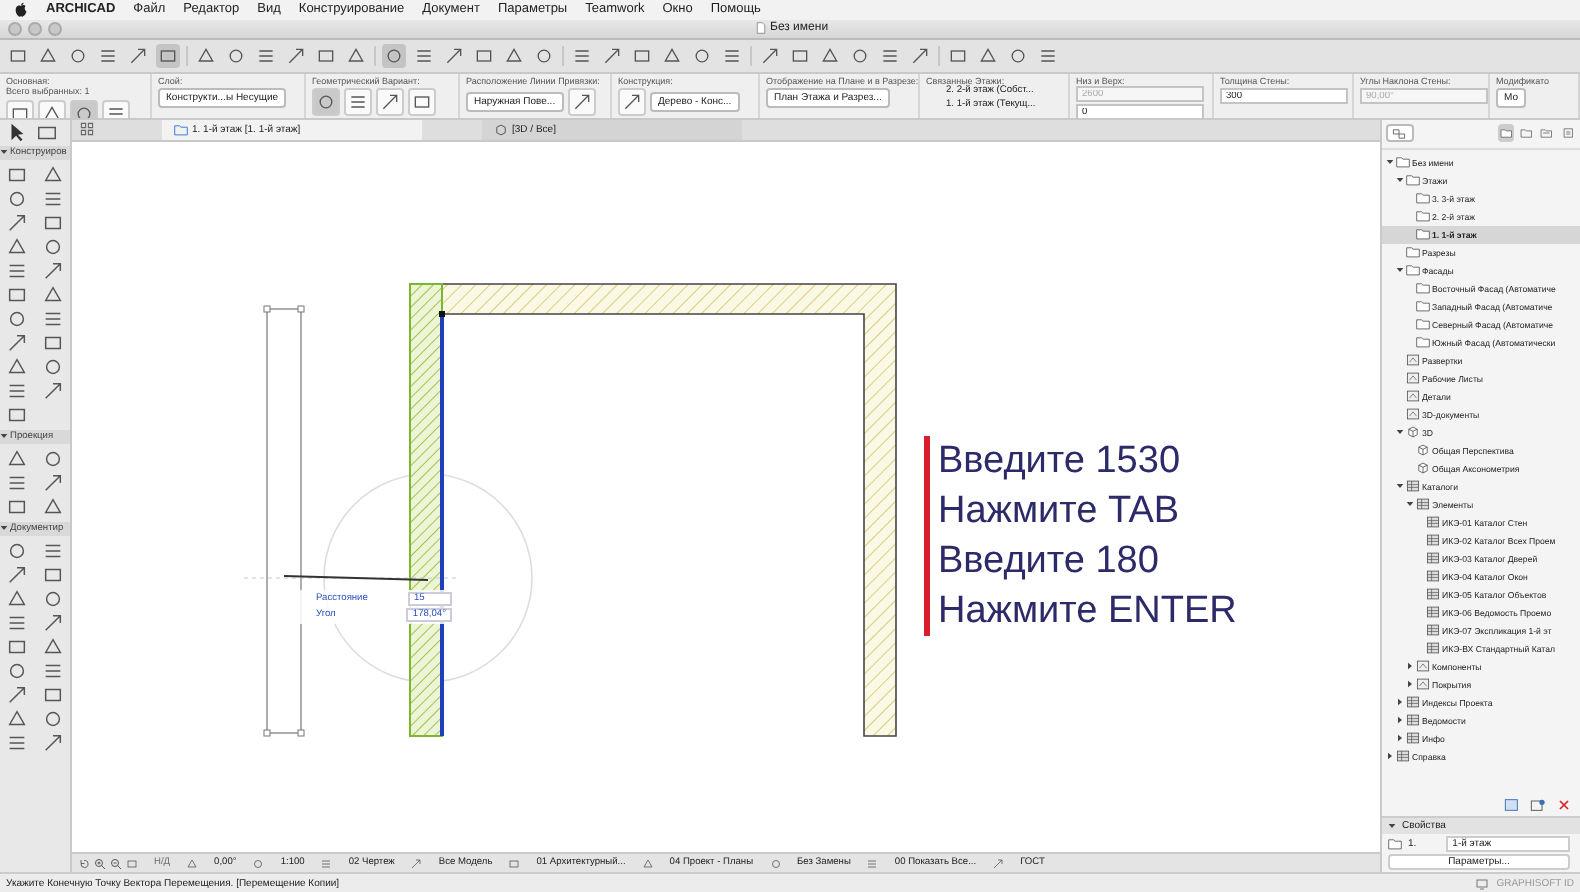 The image size is (1580, 892). Describe the element at coordinates (17, 132) in the screenshot. I see `arrow-pointer-icon` at that location.